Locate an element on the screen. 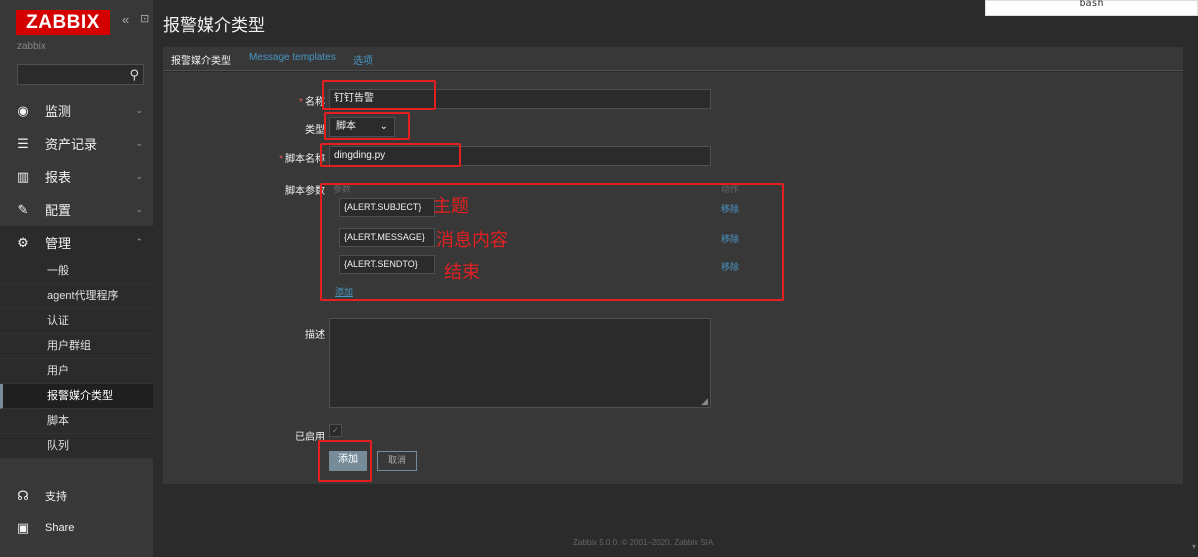 The image size is (1198, 557). submenu-item-scripts: 脚本 is located at coordinates (76, 421).